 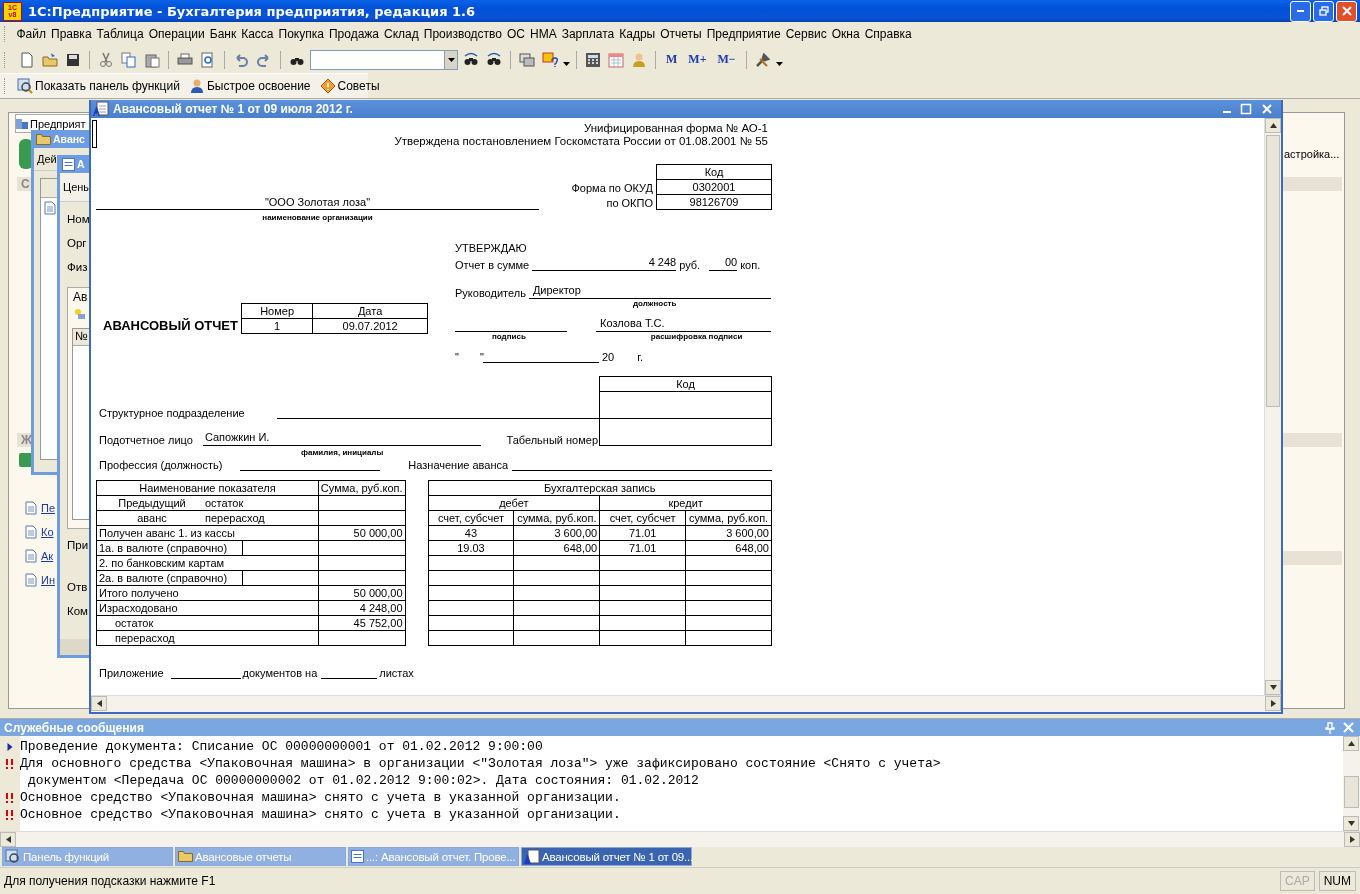 I want to click on memory-button: M, so click(x=672, y=59).